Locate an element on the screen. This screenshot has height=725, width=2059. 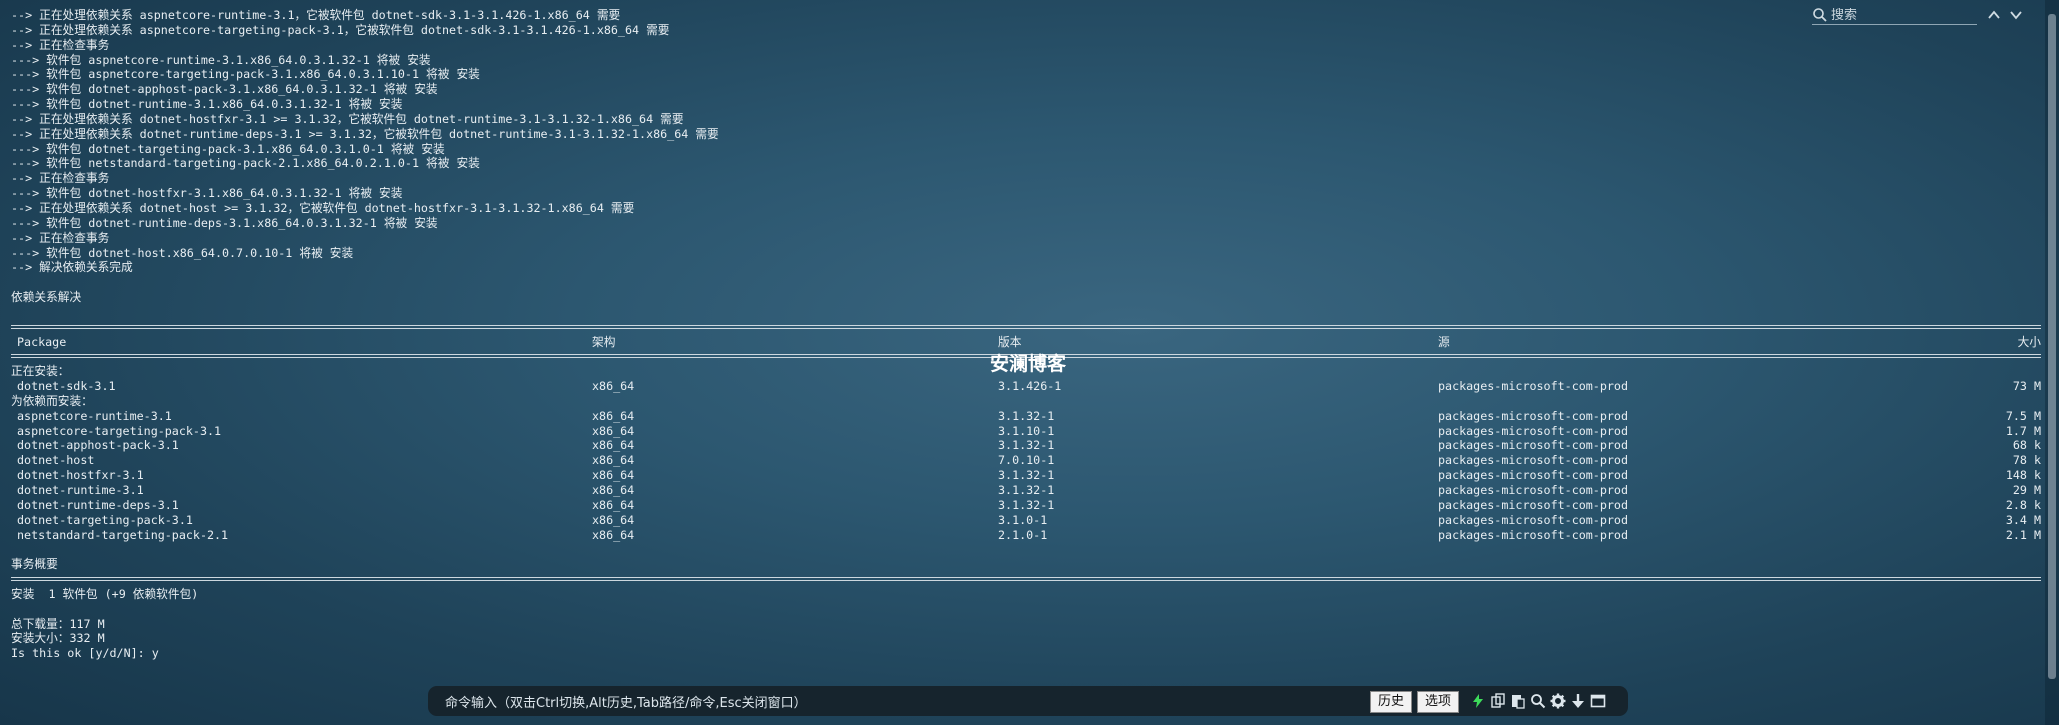
lightning-icon is located at coordinates (1478, 701).